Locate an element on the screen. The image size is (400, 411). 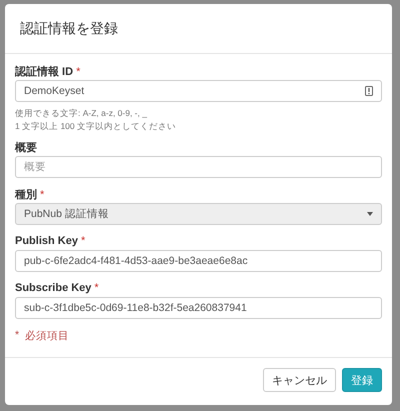
field-label: Subscribe Key * is located at coordinates (57, 288).